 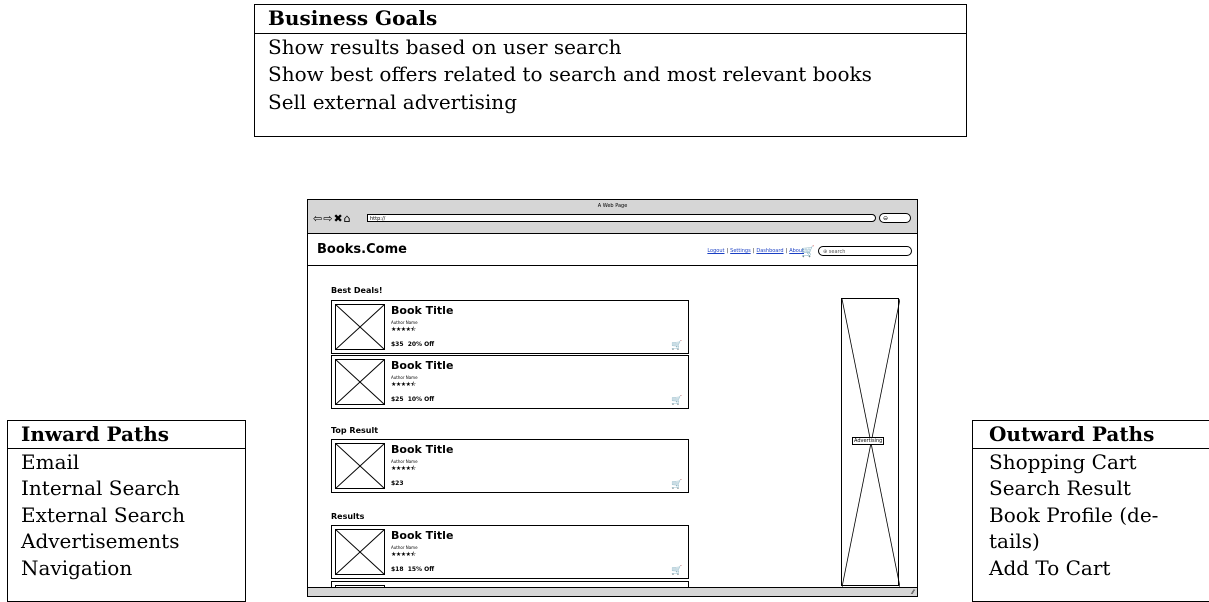 What do you see at coordinates (865, 251) in the screenshot?
I see `search-input: ⊕ search` at bounding box center [865, 251].